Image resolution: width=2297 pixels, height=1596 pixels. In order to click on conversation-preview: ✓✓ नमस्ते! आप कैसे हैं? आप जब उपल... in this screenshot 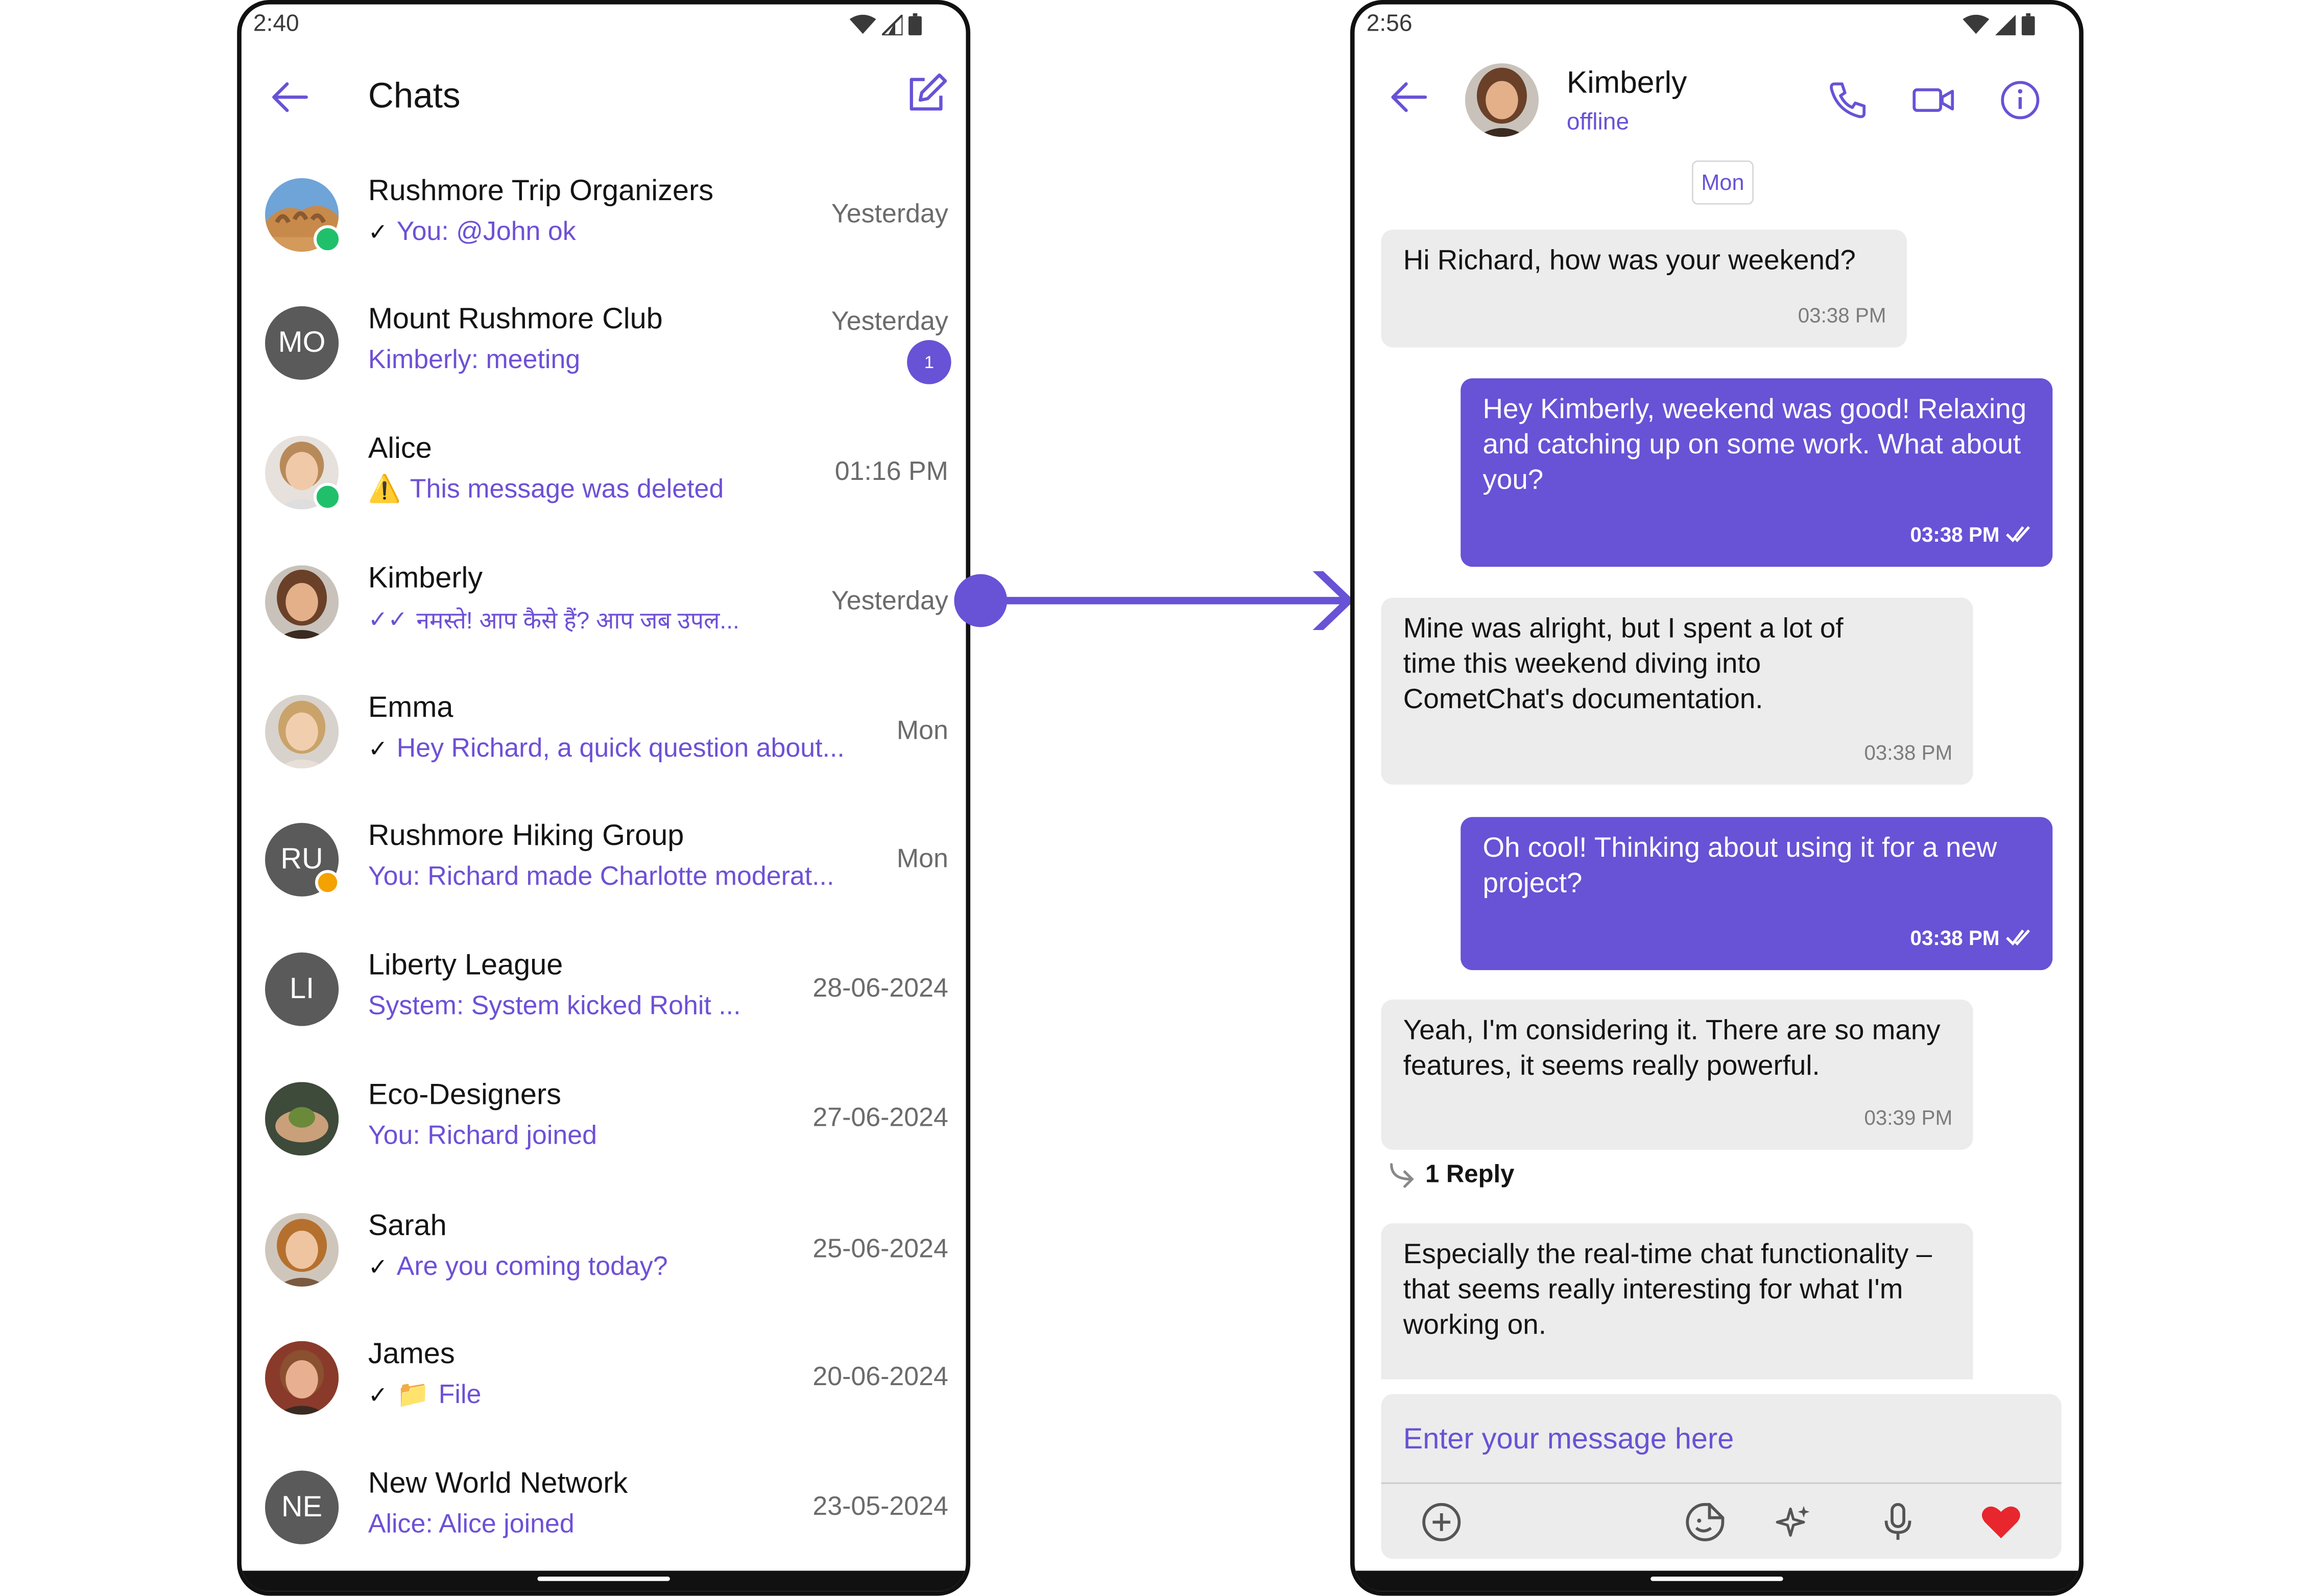, I will do `click(553, 619)`.